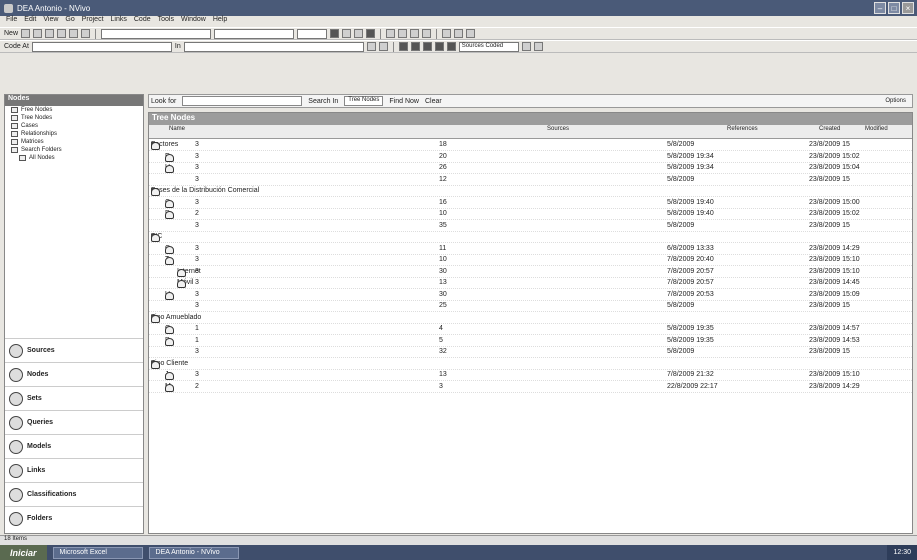 The image size is (917, 560). I want to click on coding-stripes-icon, so click(415, 46).